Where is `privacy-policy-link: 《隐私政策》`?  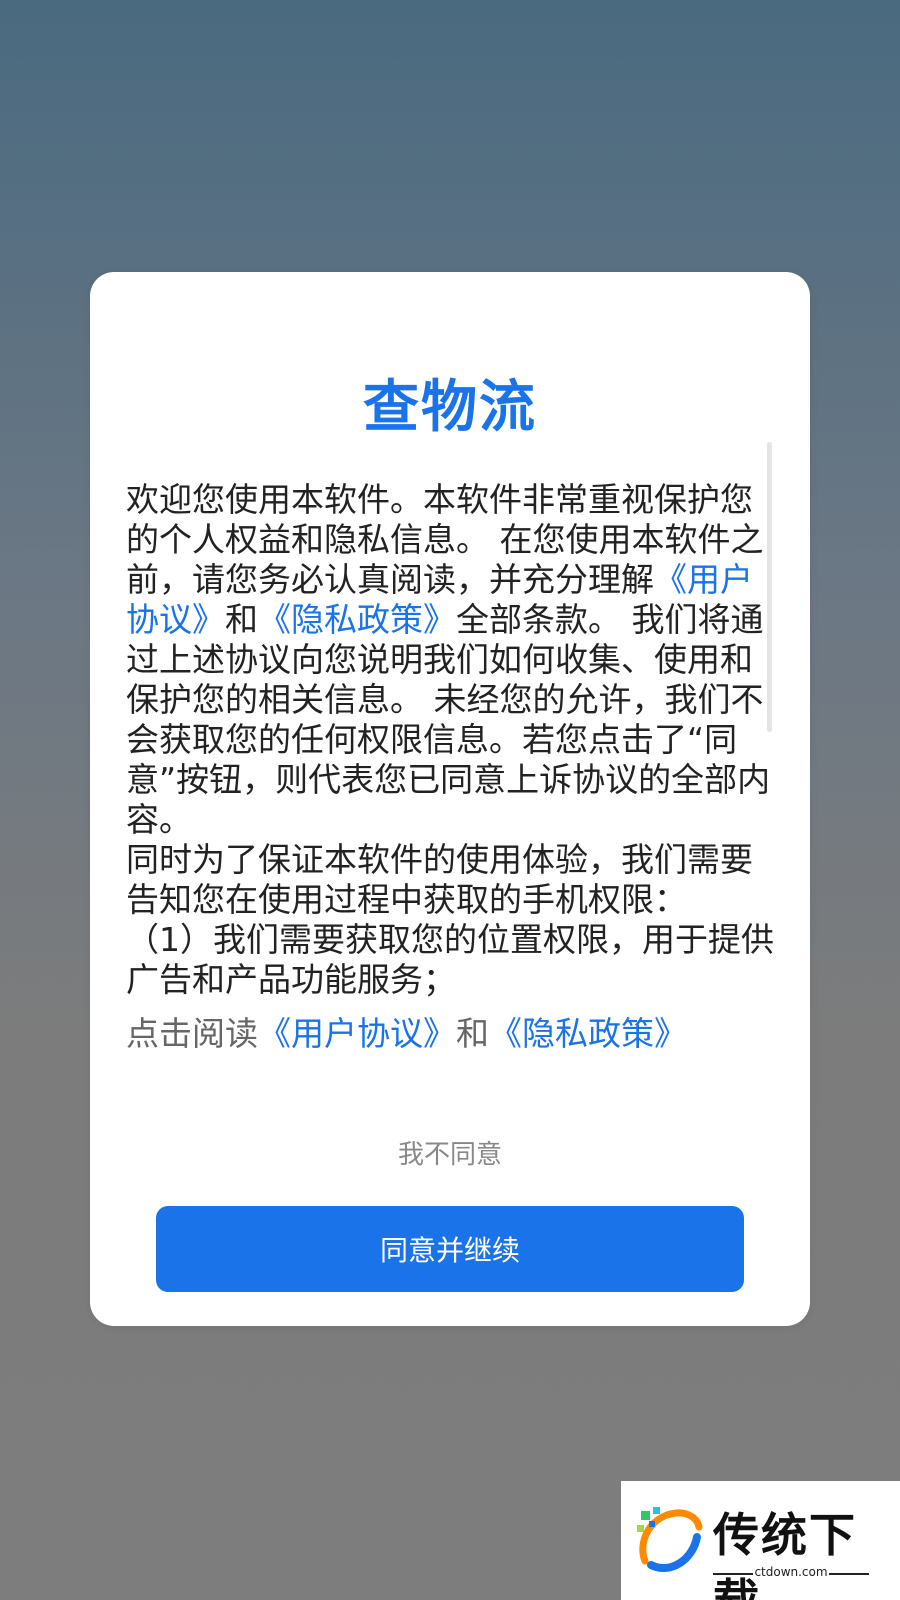
privacy-policy-link: 《隐私政策》 is located at coordinates (588, 1033).